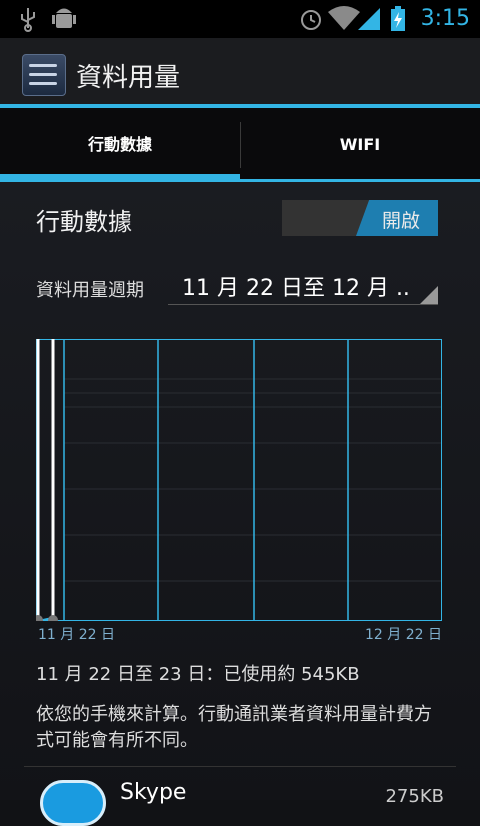 Image resolution: width=480 pixels, height=826 pixels. Describe the element at coordinates (398, 21) in the screenshot. I see `battery-charging-icon` at that location.